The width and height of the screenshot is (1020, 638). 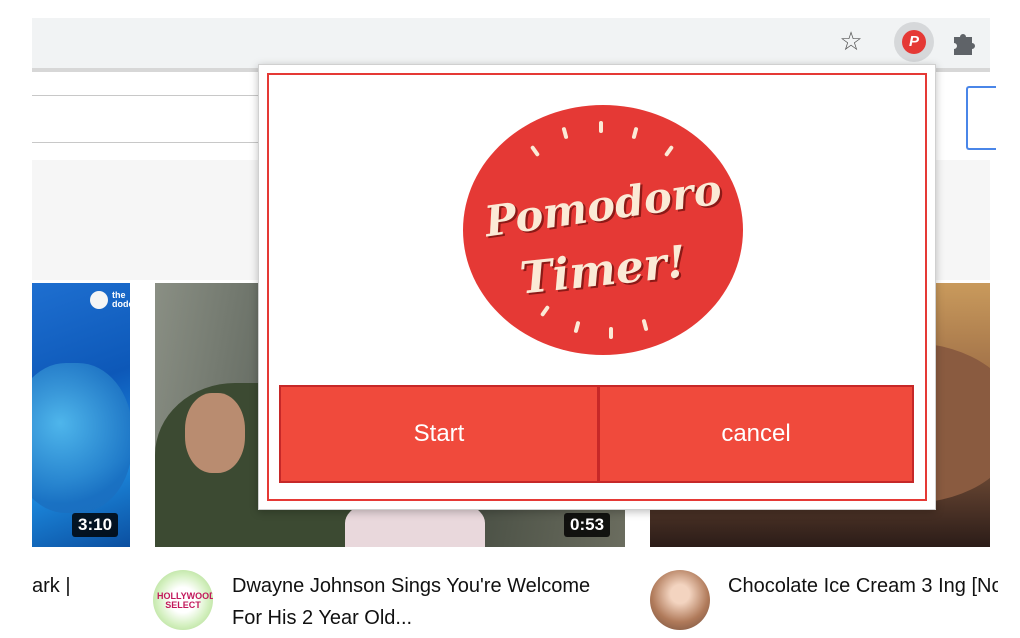 What do you see at coordinates (587, 525) in the screenshot?
I see `video-duration: 0:53` at bounding box center [587, 525].